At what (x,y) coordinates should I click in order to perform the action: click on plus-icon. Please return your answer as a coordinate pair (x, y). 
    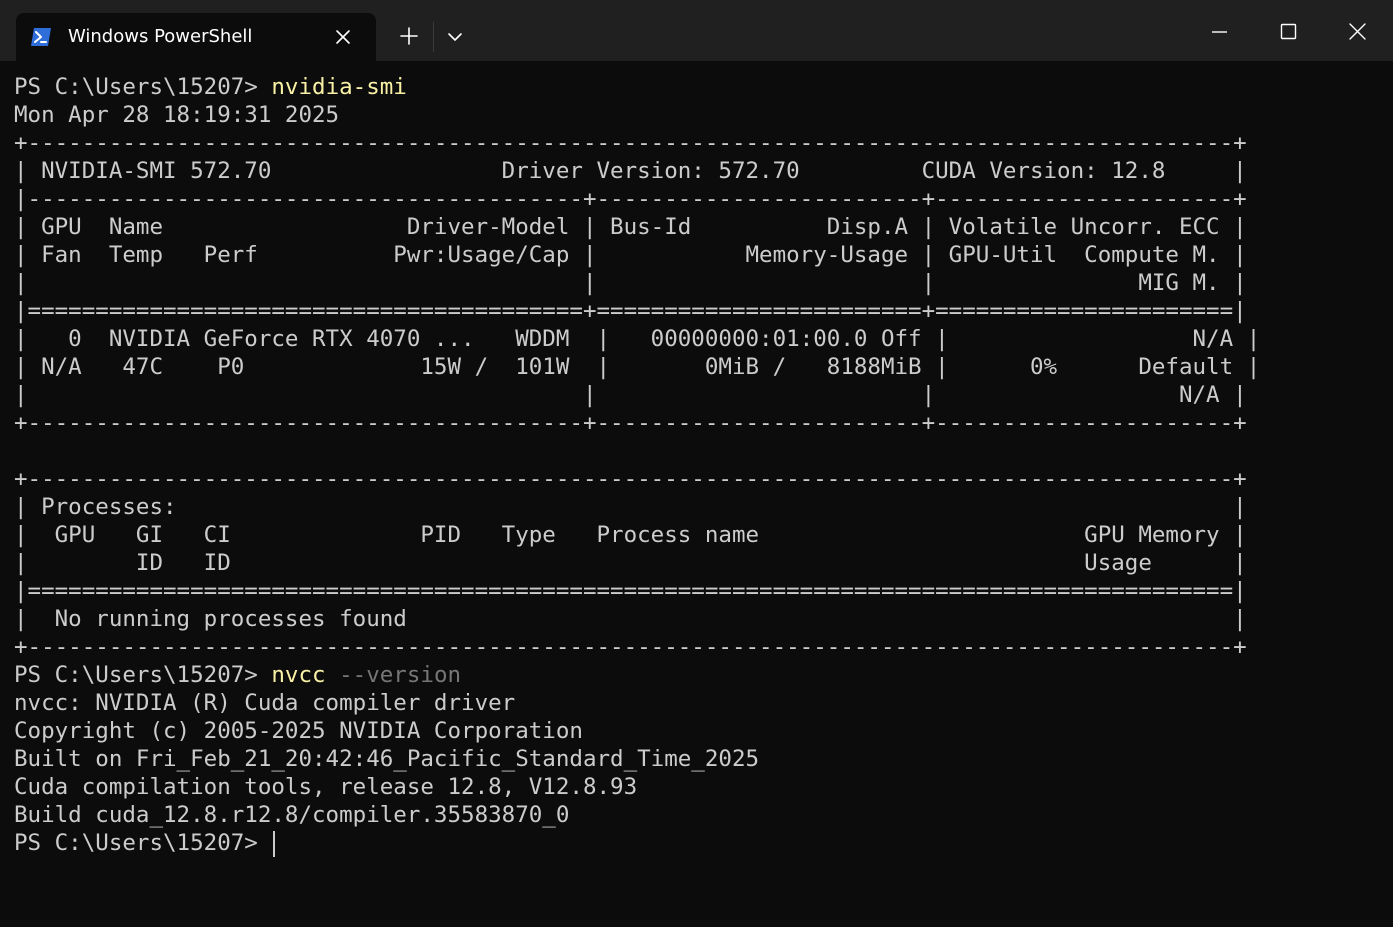
    Looking at the image, I should click on (409, 36).